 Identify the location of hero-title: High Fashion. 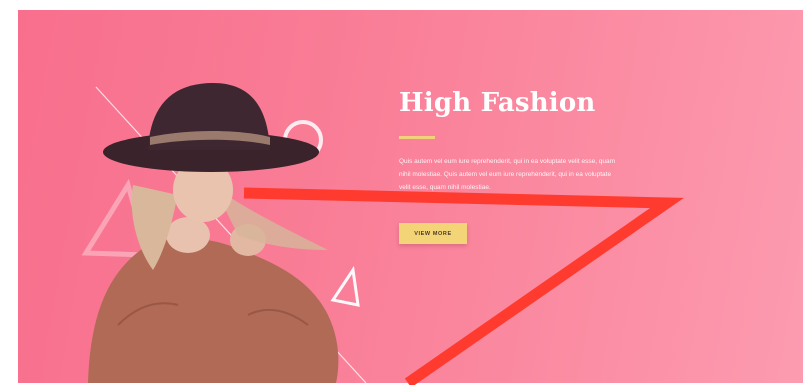
(497, 103).